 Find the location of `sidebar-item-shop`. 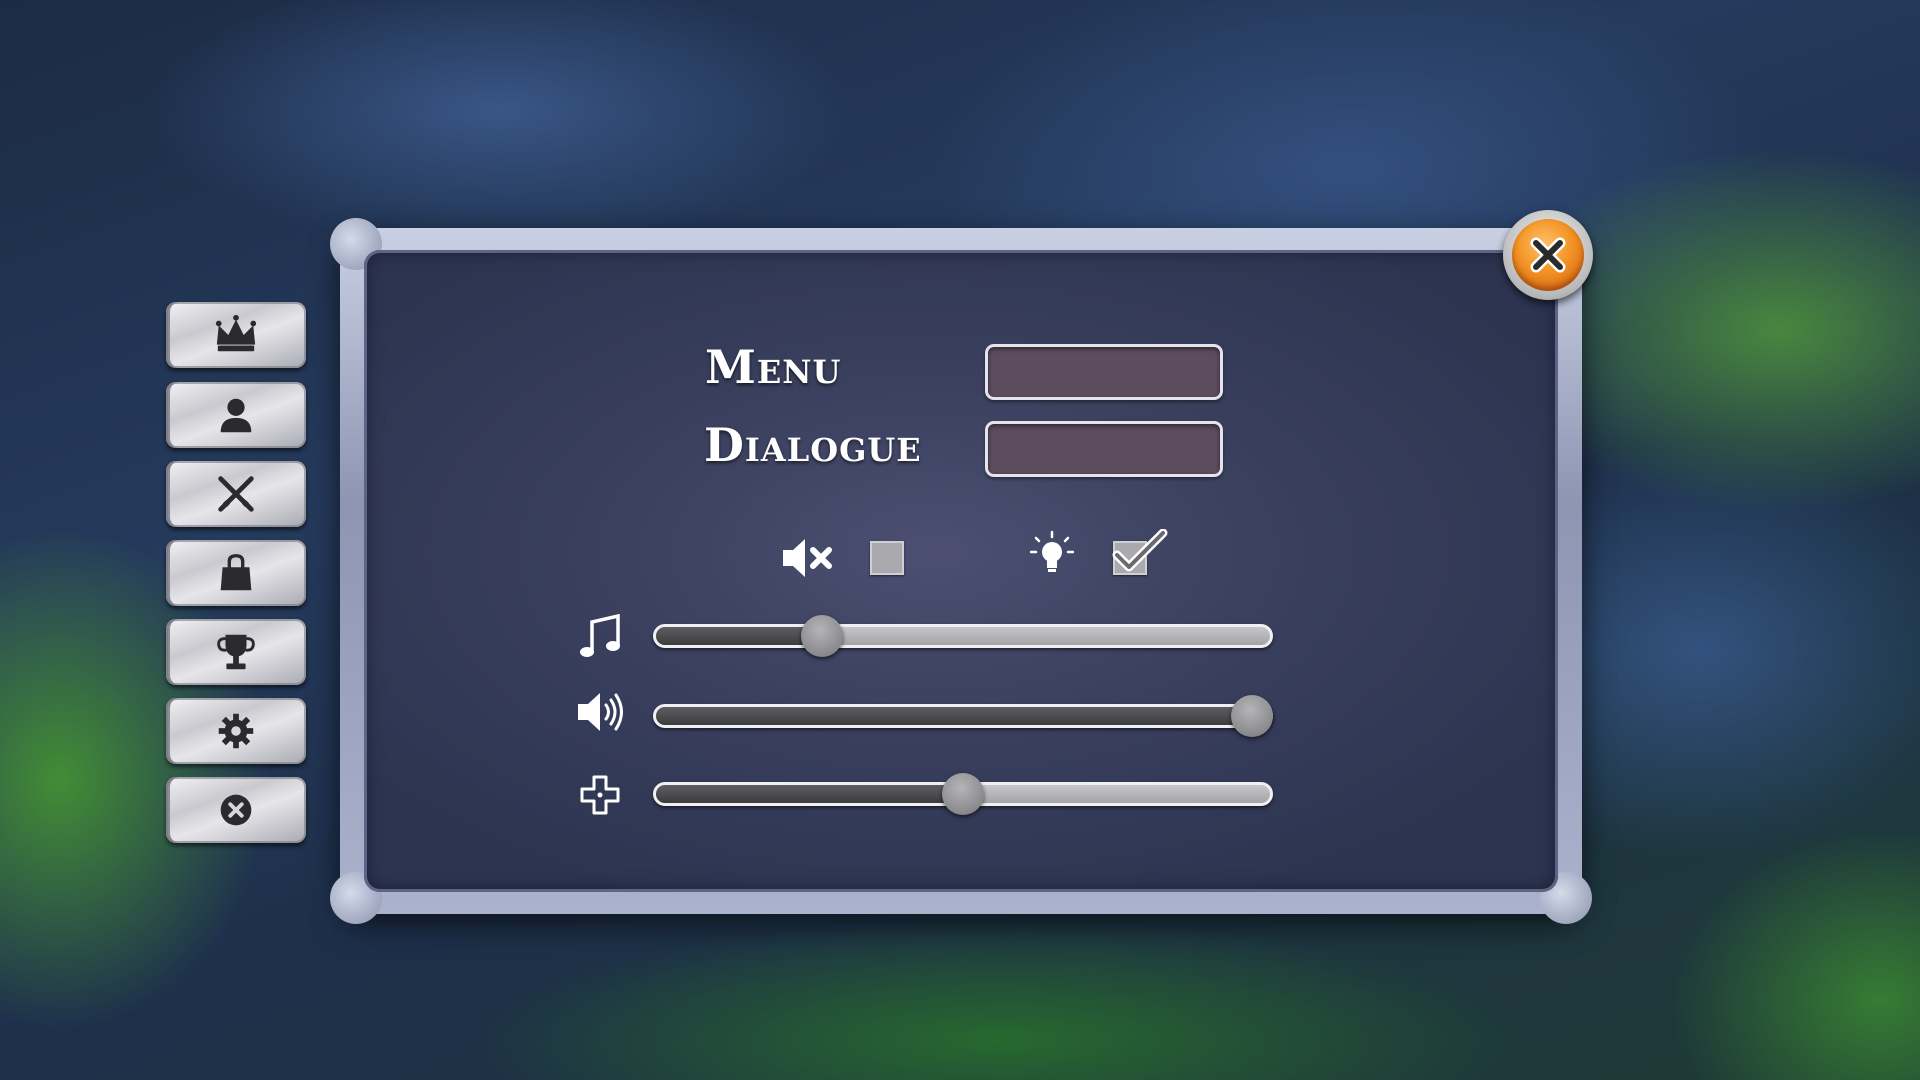

sidebar-item-shop is located at coordinates (236, 573).